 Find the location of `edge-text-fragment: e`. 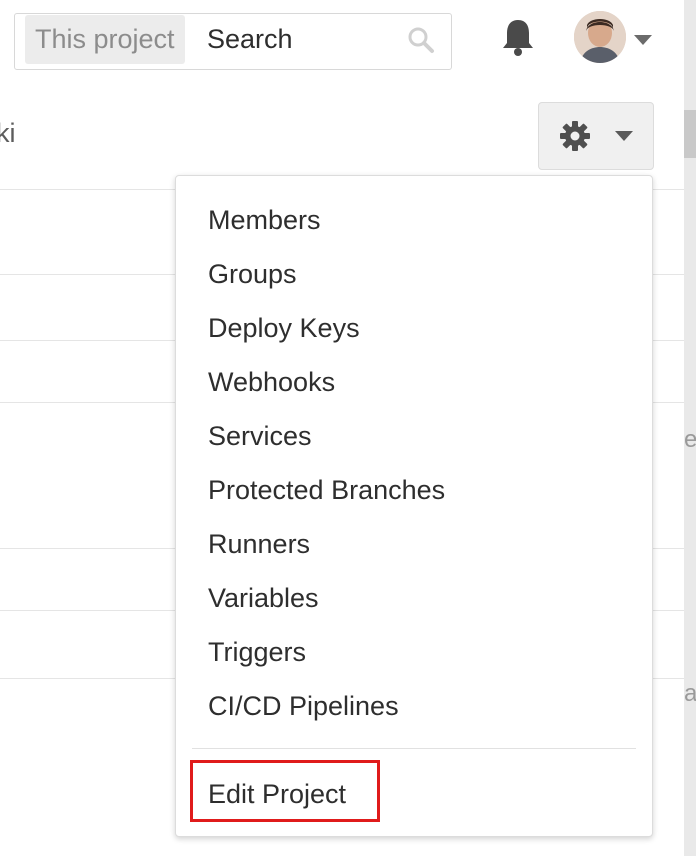

edge-text-fragment: e is located at coordinates (690, 439).